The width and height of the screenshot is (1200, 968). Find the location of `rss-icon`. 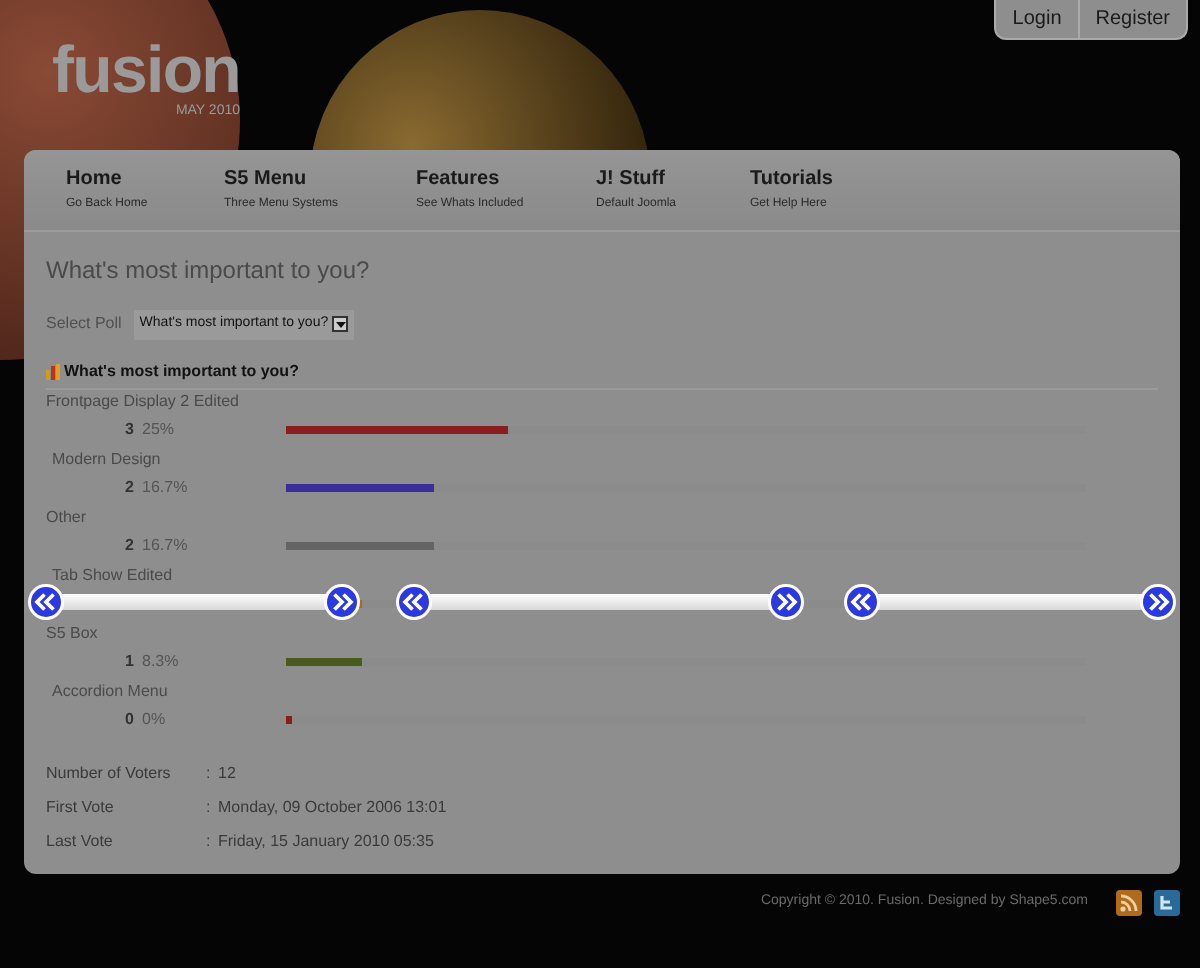

rss-icon is located at coordinates (1129, 903).